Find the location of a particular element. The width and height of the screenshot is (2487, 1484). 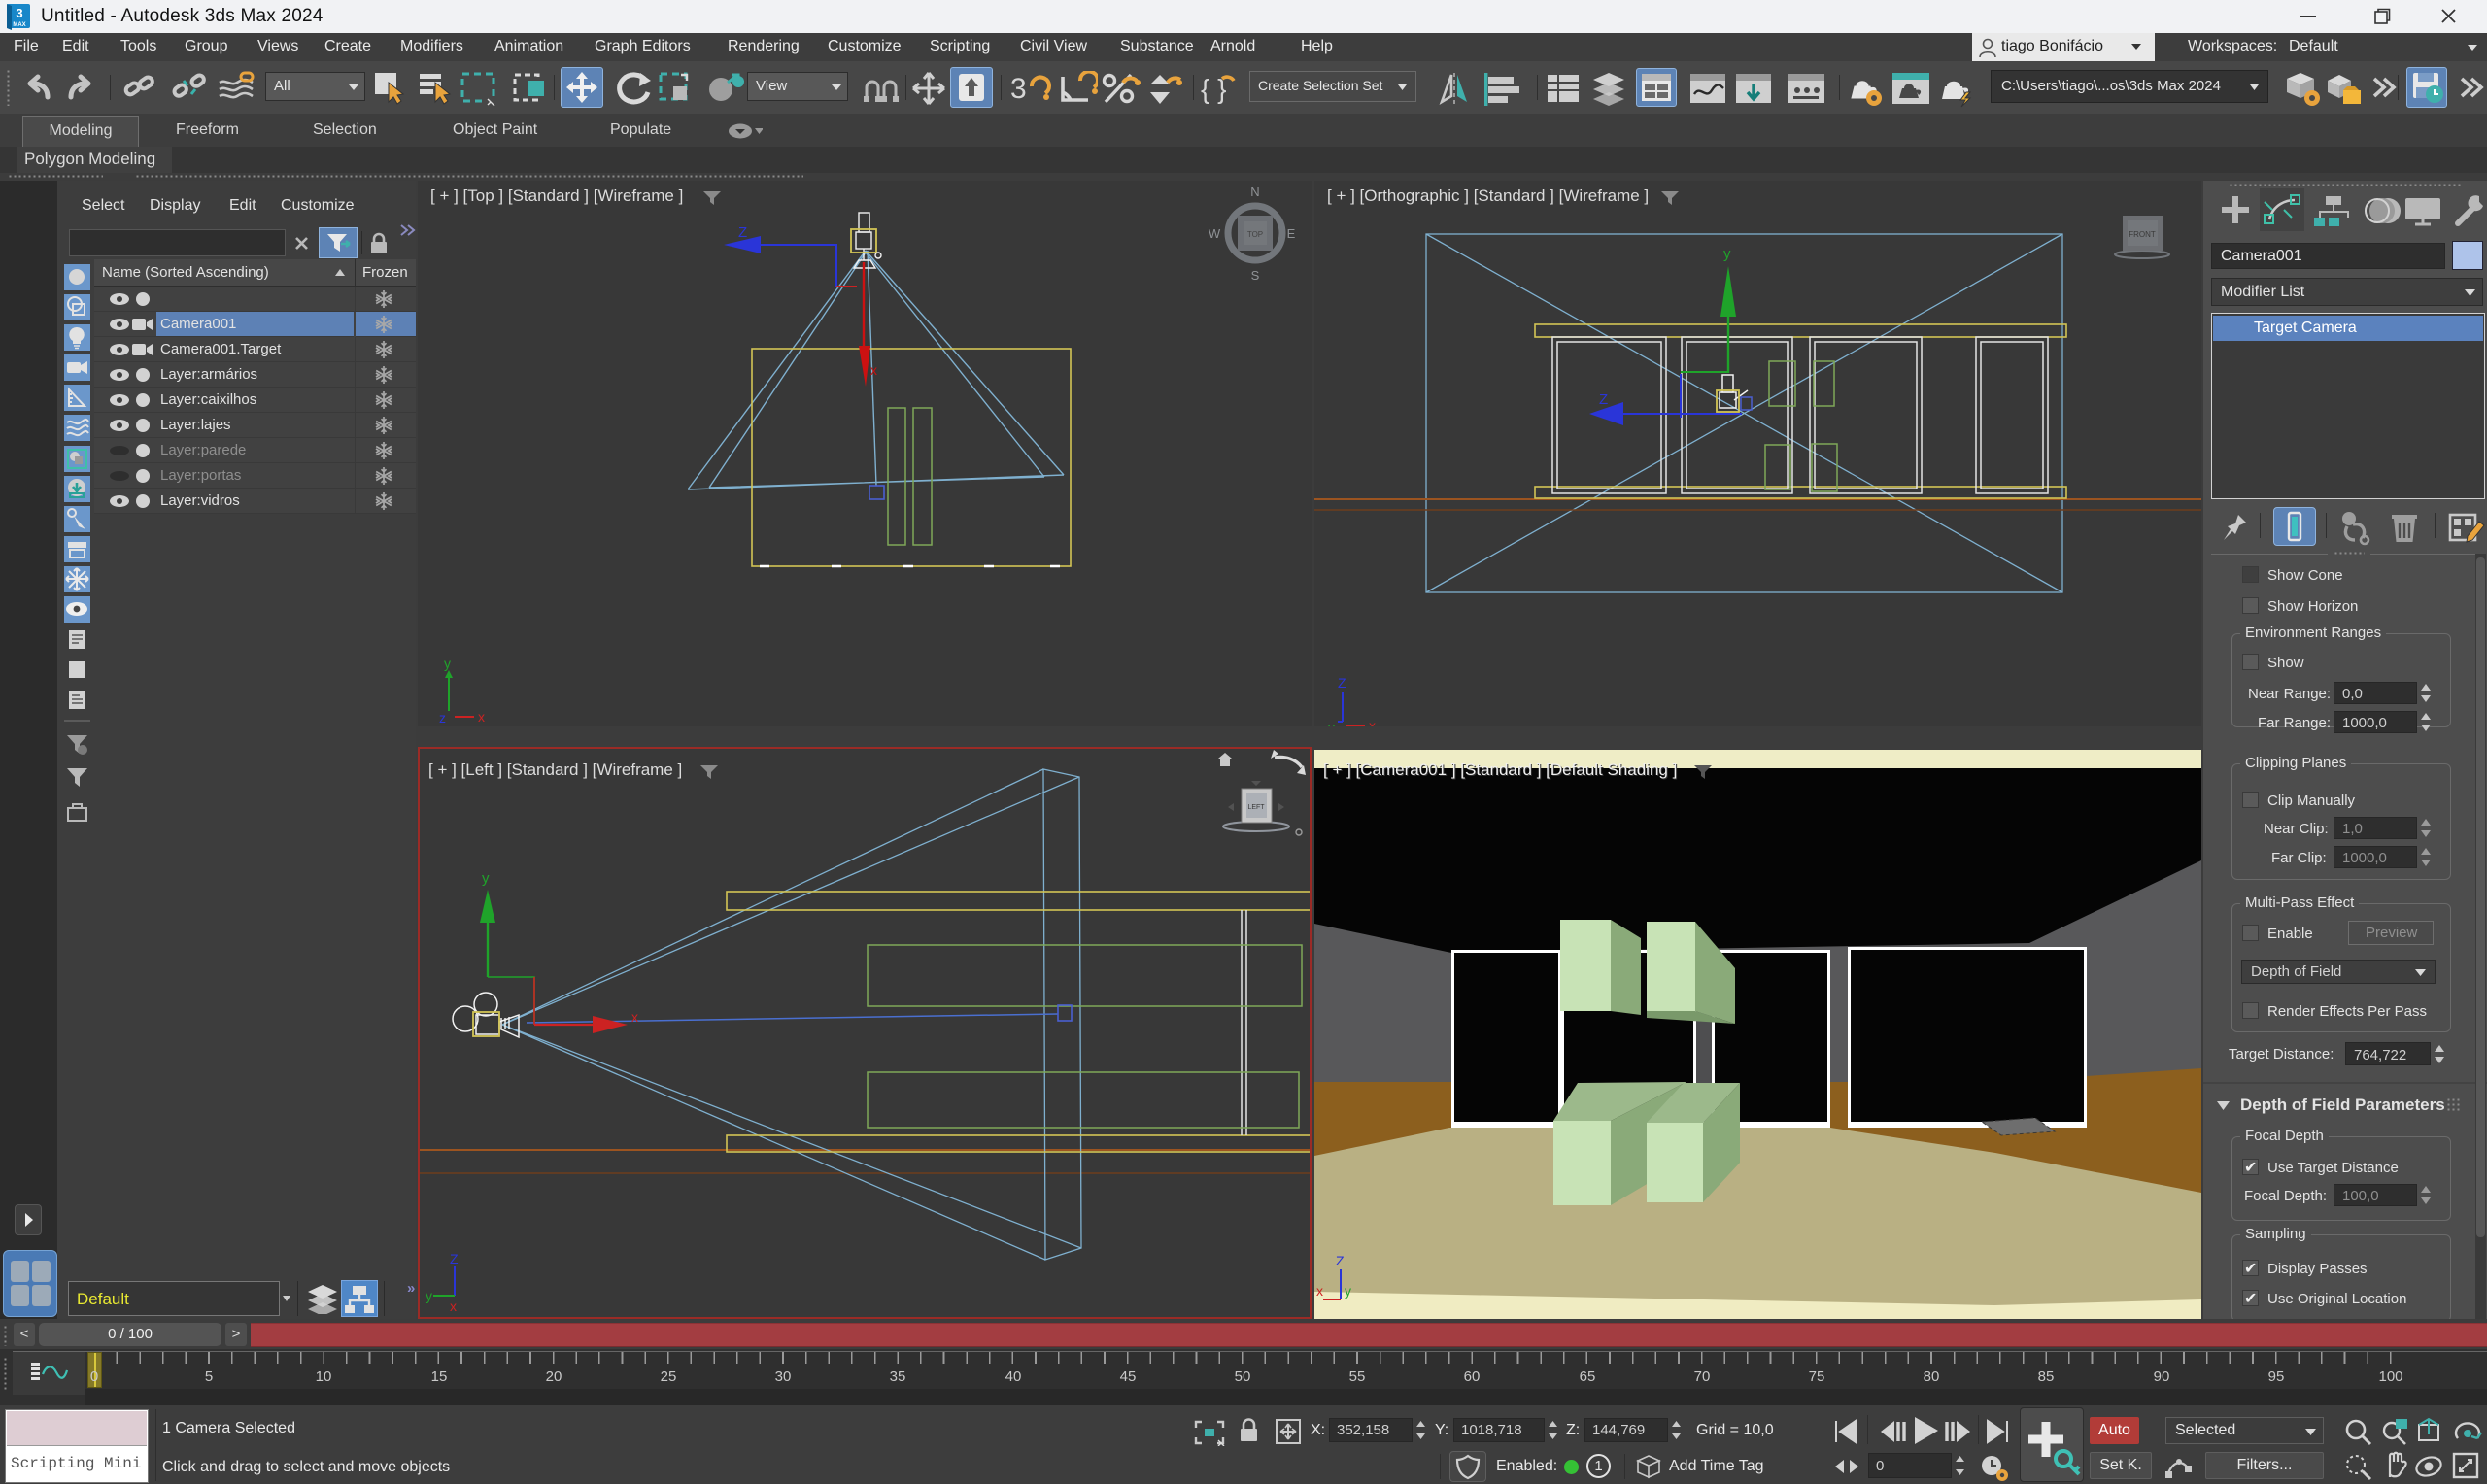

svg-text: LEFT is located at coordinates (1256, 807).